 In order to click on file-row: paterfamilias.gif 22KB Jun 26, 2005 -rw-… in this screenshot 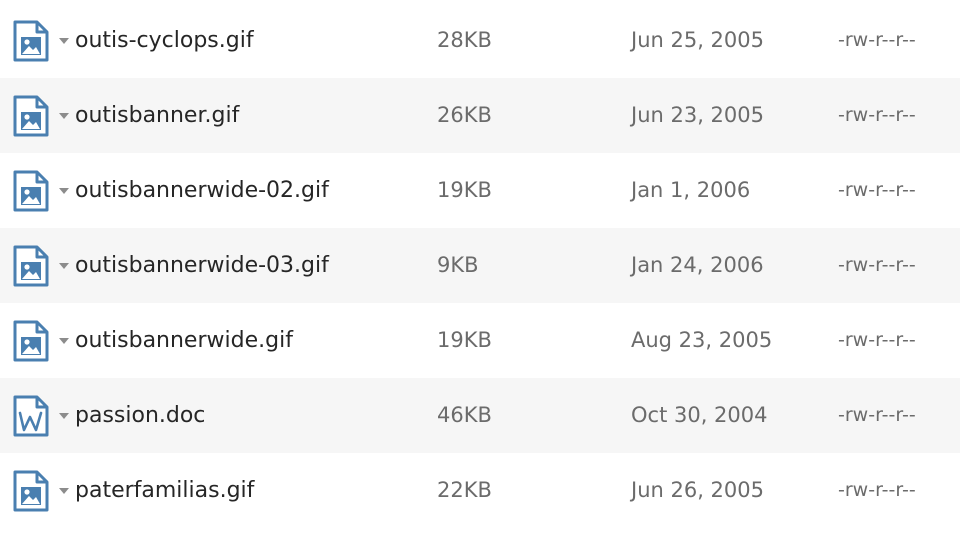, I will do `click(480, 490)`.